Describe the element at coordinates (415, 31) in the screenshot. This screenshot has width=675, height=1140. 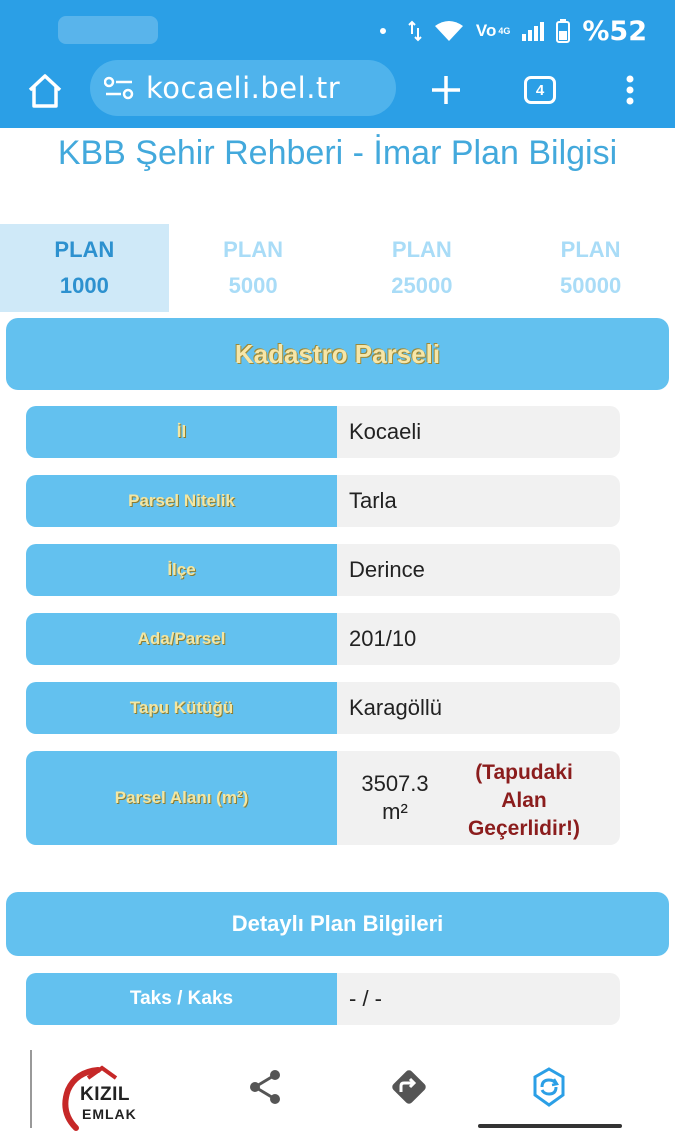
I see `data-transfer-icon` at that location.